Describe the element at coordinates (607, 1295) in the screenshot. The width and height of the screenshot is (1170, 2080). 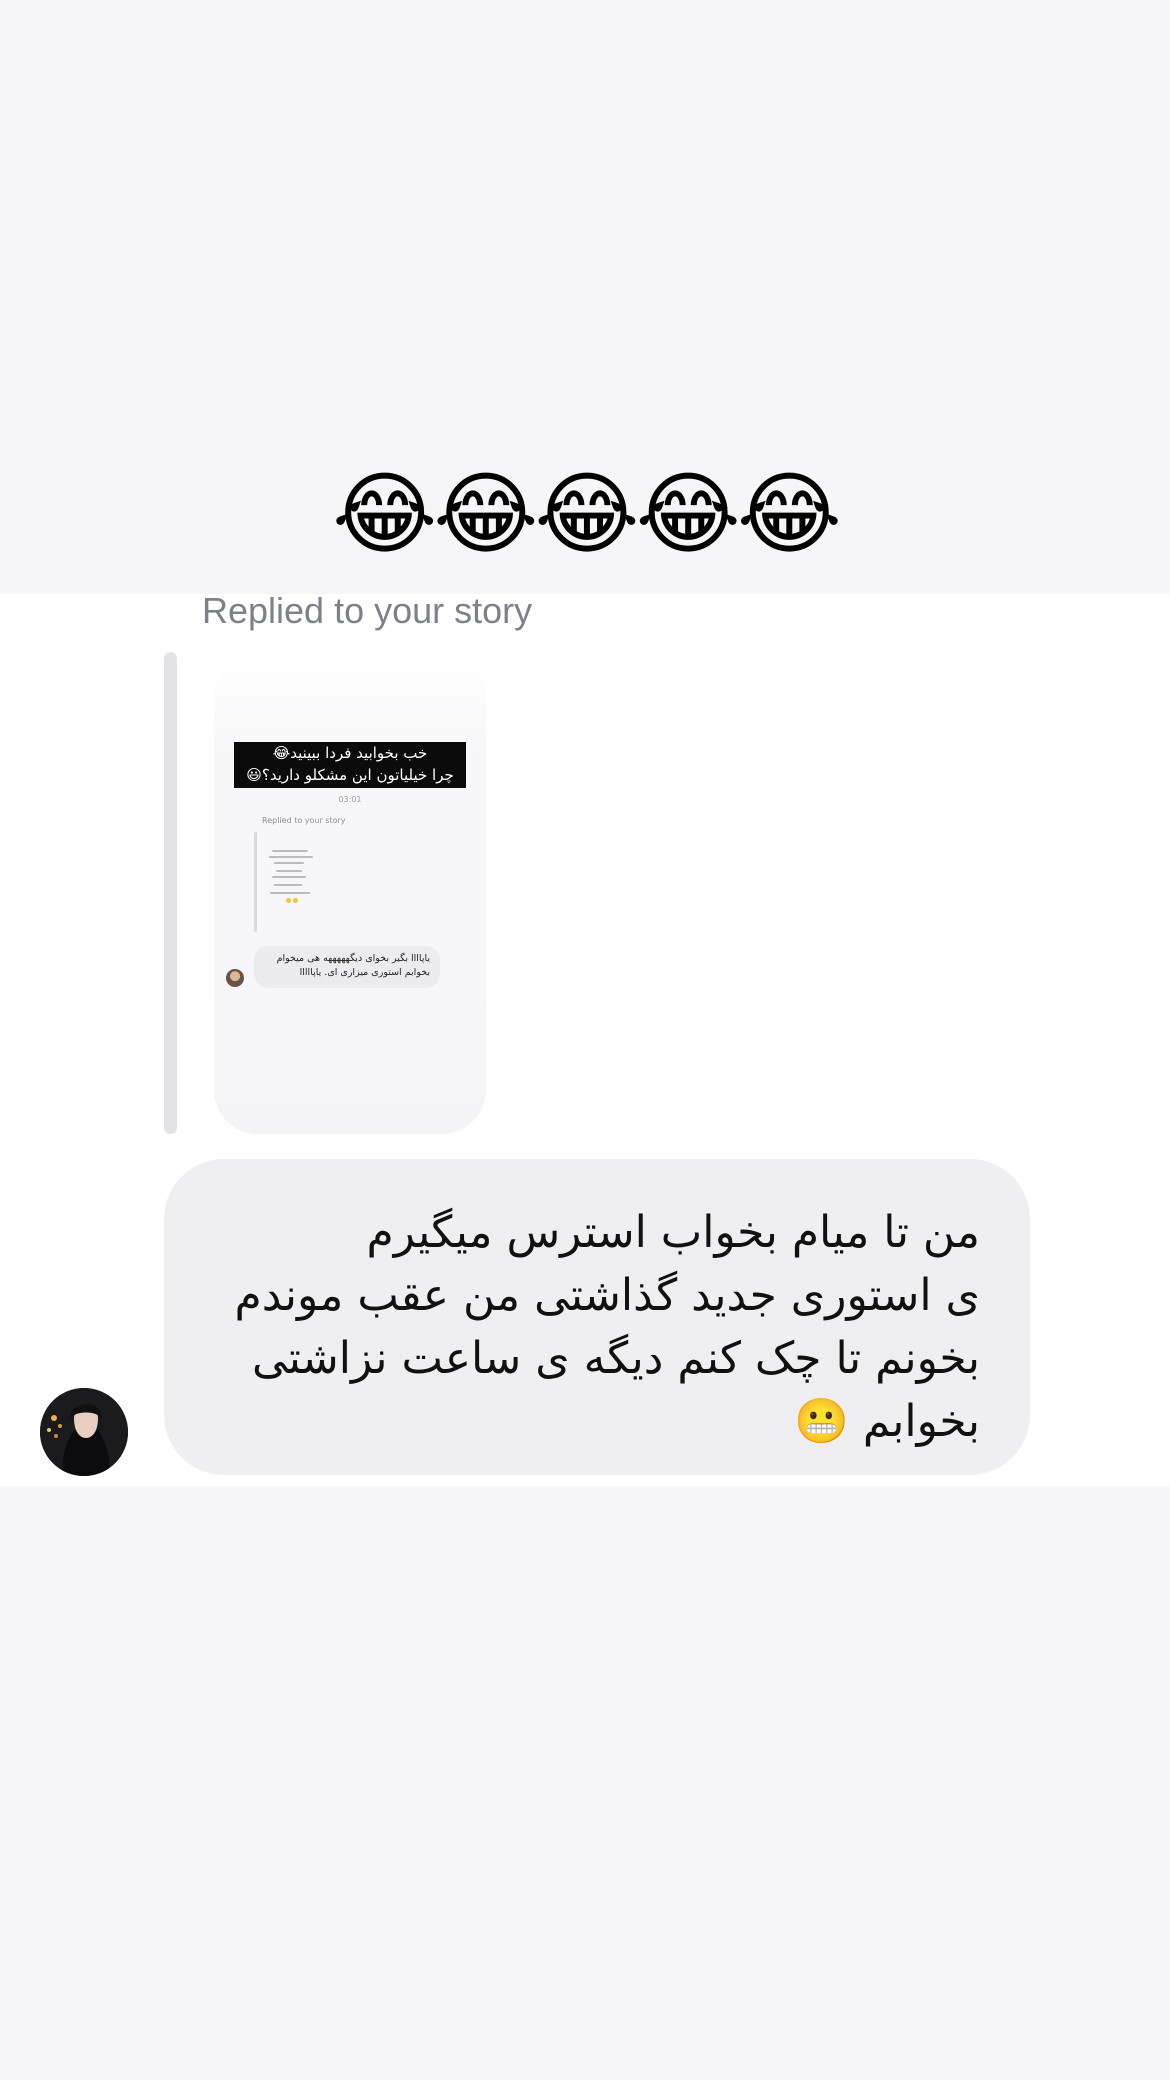
I see `message-line: ی استوری جدید گذاشتی من عقب موندم` at that location.